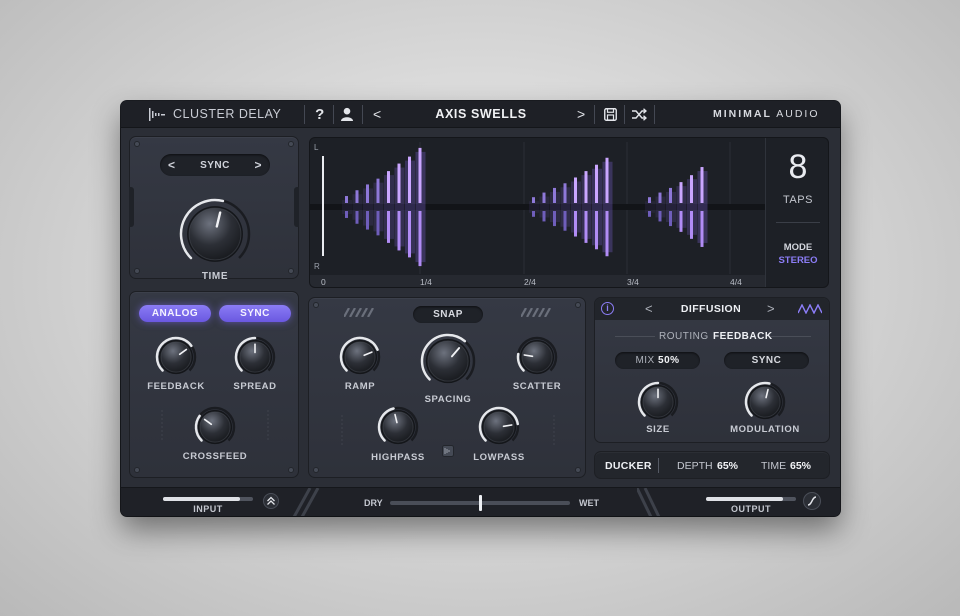 The height and width of the screenshot is (616, 960). Describe the element at coordinates (743, 336) in the screenshot. I see `routing-value: FEEDBACK` at that location.